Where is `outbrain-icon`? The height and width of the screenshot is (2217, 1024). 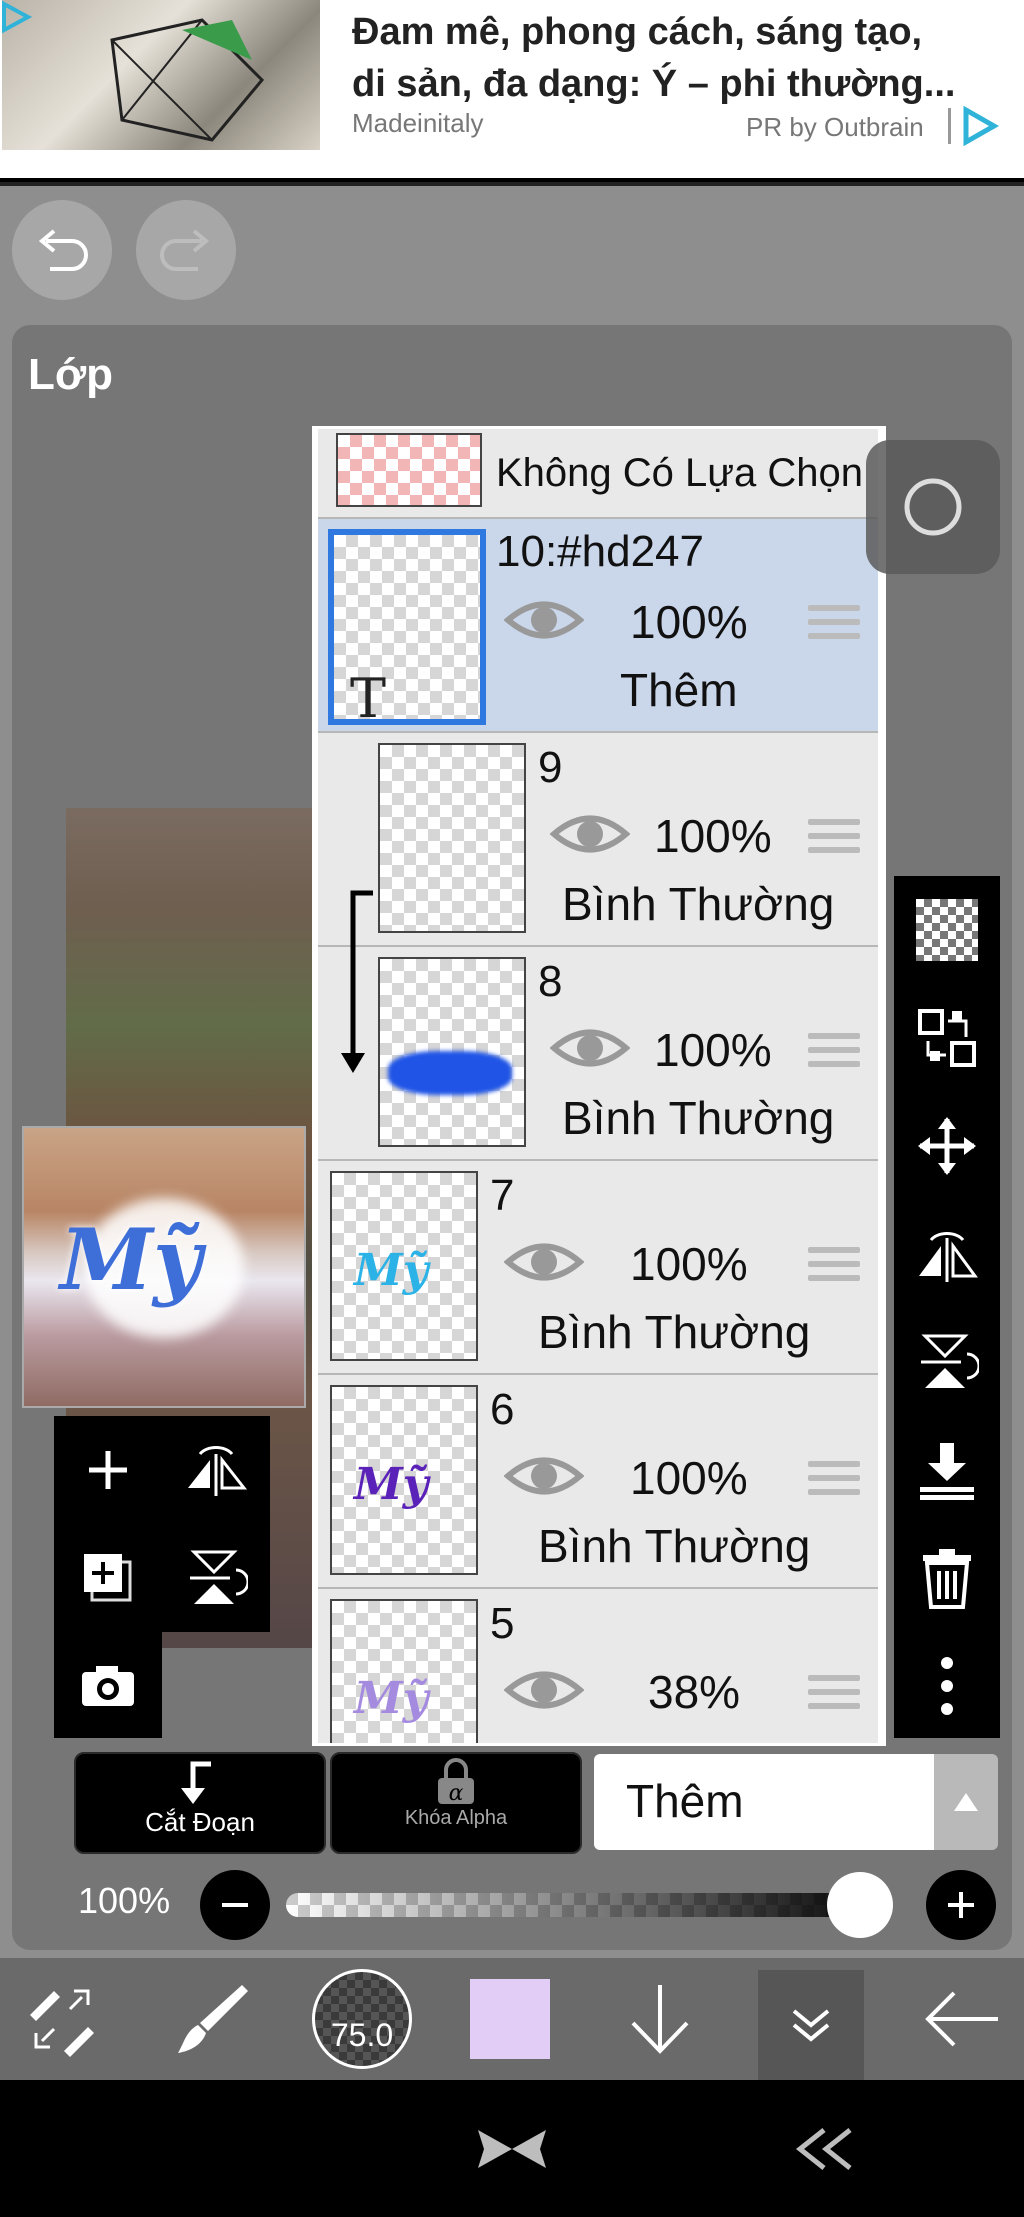
outbrain-icon is located at coordinates (980, 126).